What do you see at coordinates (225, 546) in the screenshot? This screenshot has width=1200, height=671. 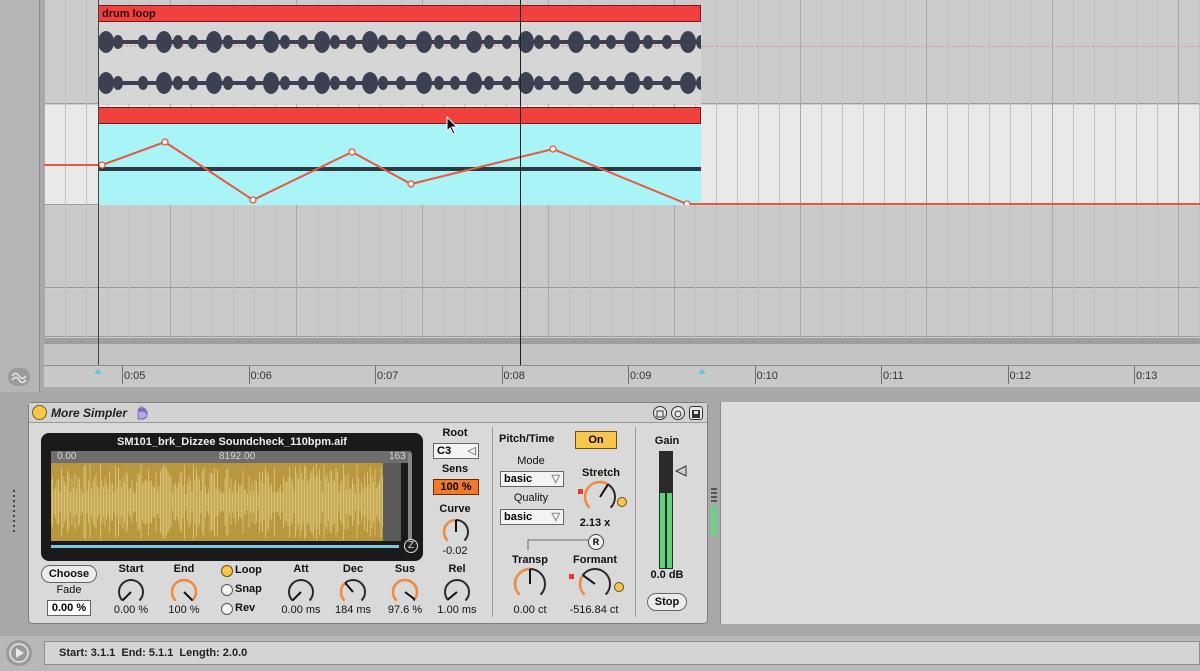 I see `sample-scrollbar` at bounding box center [225, 546].